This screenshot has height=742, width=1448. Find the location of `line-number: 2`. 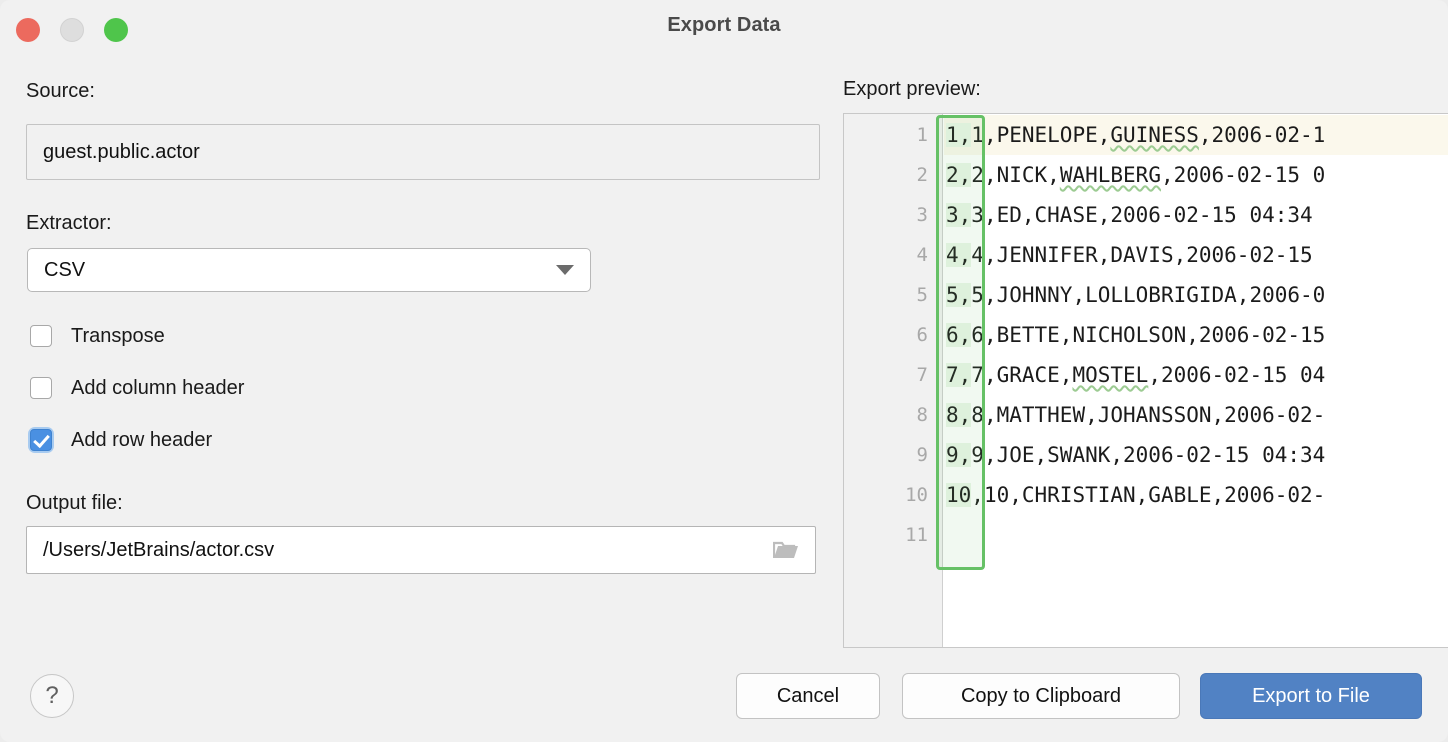

line-number: 2 is located at coordinates (922, 175).